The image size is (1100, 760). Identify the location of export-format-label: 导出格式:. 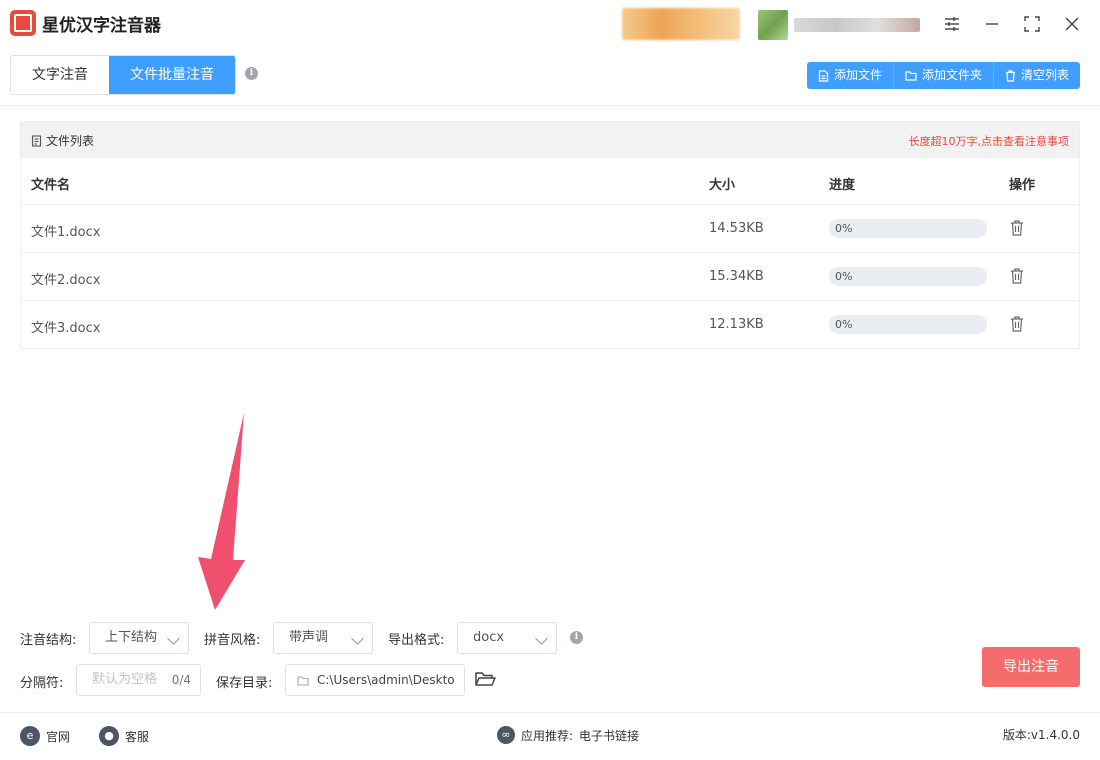
(416, 640).